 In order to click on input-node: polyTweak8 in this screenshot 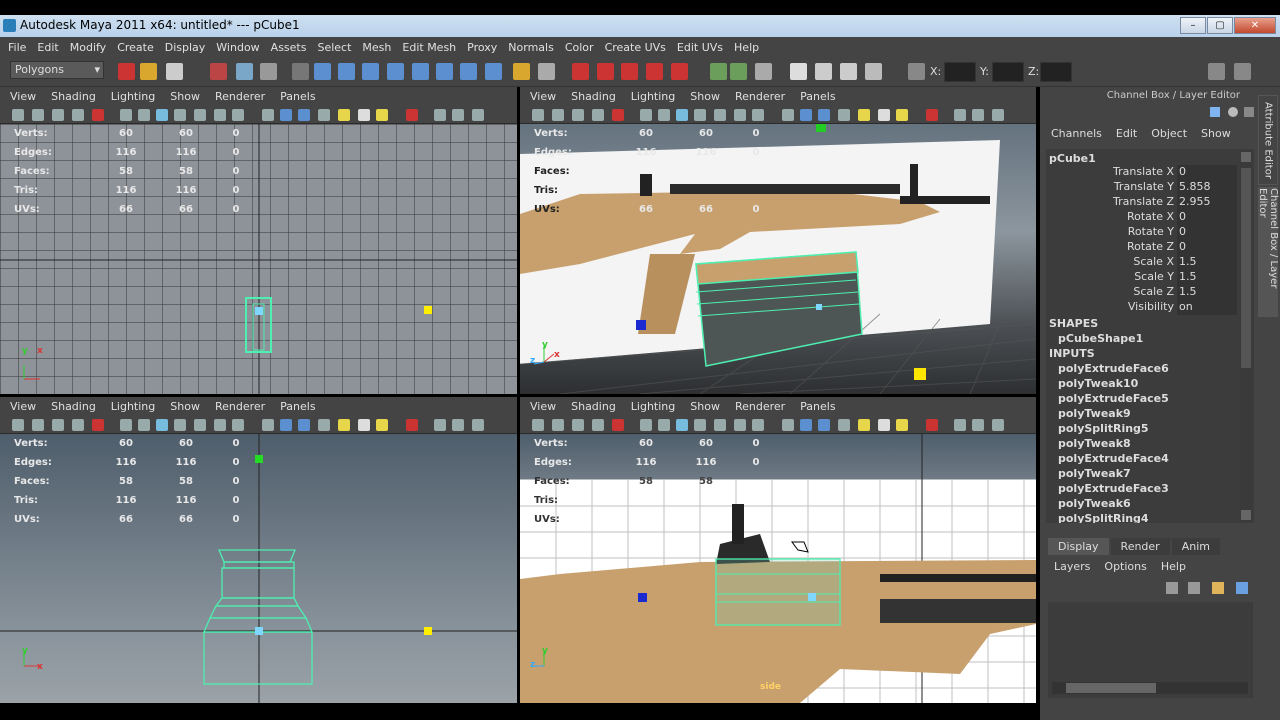, I will do `click(1094, 443)`.